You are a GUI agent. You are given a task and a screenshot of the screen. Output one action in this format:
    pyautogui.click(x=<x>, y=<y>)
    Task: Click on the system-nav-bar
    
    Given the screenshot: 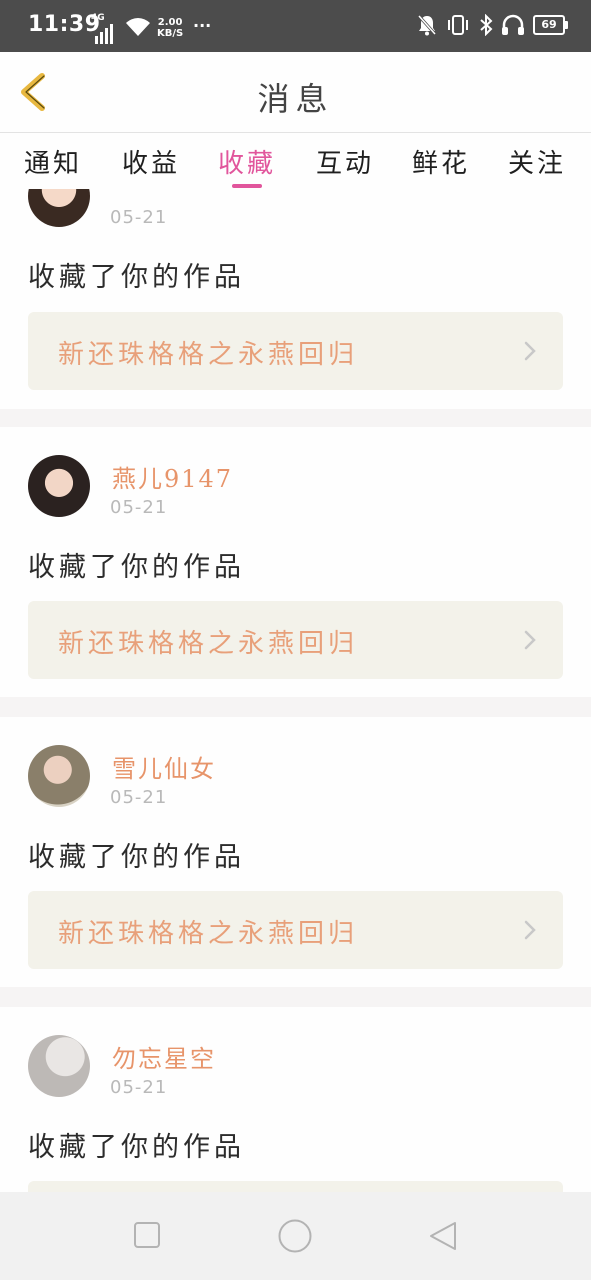 What is the action you would take?
    pyautogui.click(x=295, y=1236)
    